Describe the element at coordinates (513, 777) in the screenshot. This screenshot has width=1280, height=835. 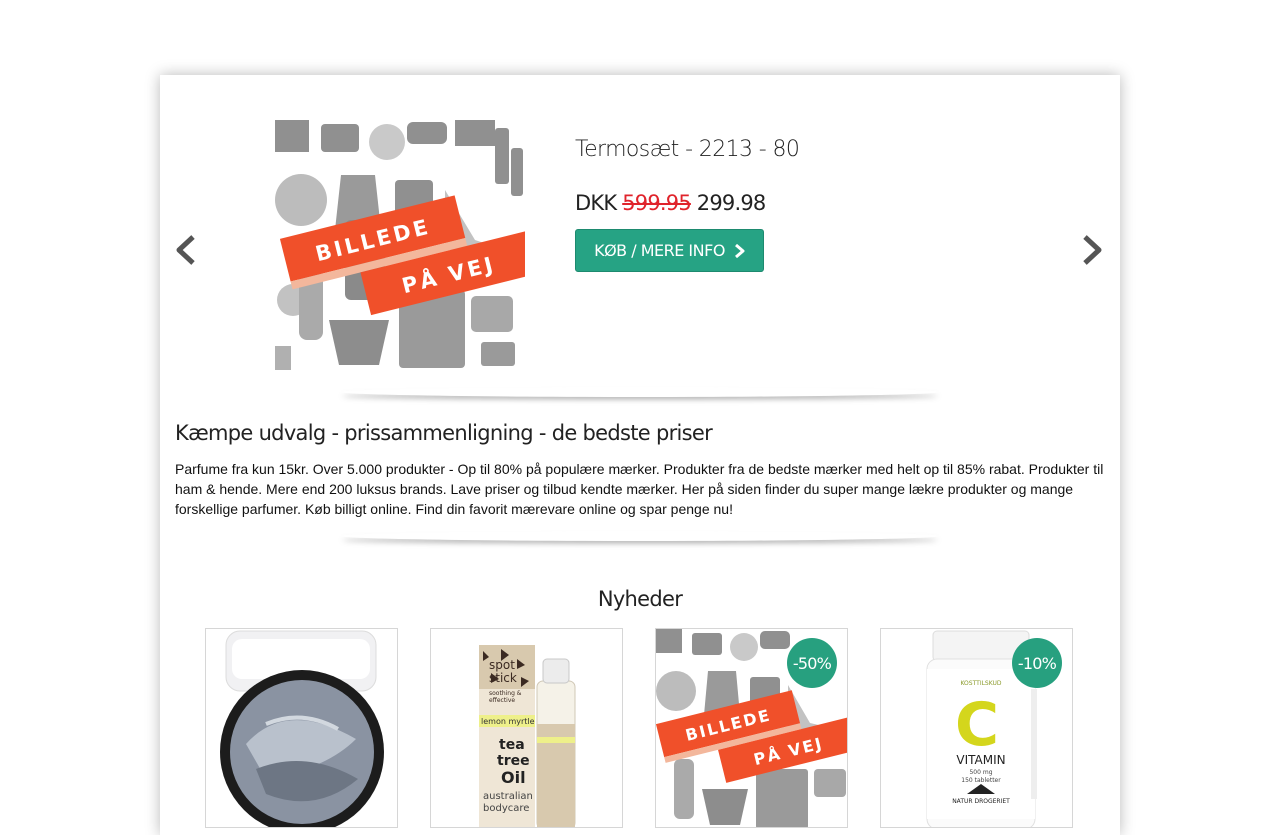
I see `pack-text: Oil` at that location.